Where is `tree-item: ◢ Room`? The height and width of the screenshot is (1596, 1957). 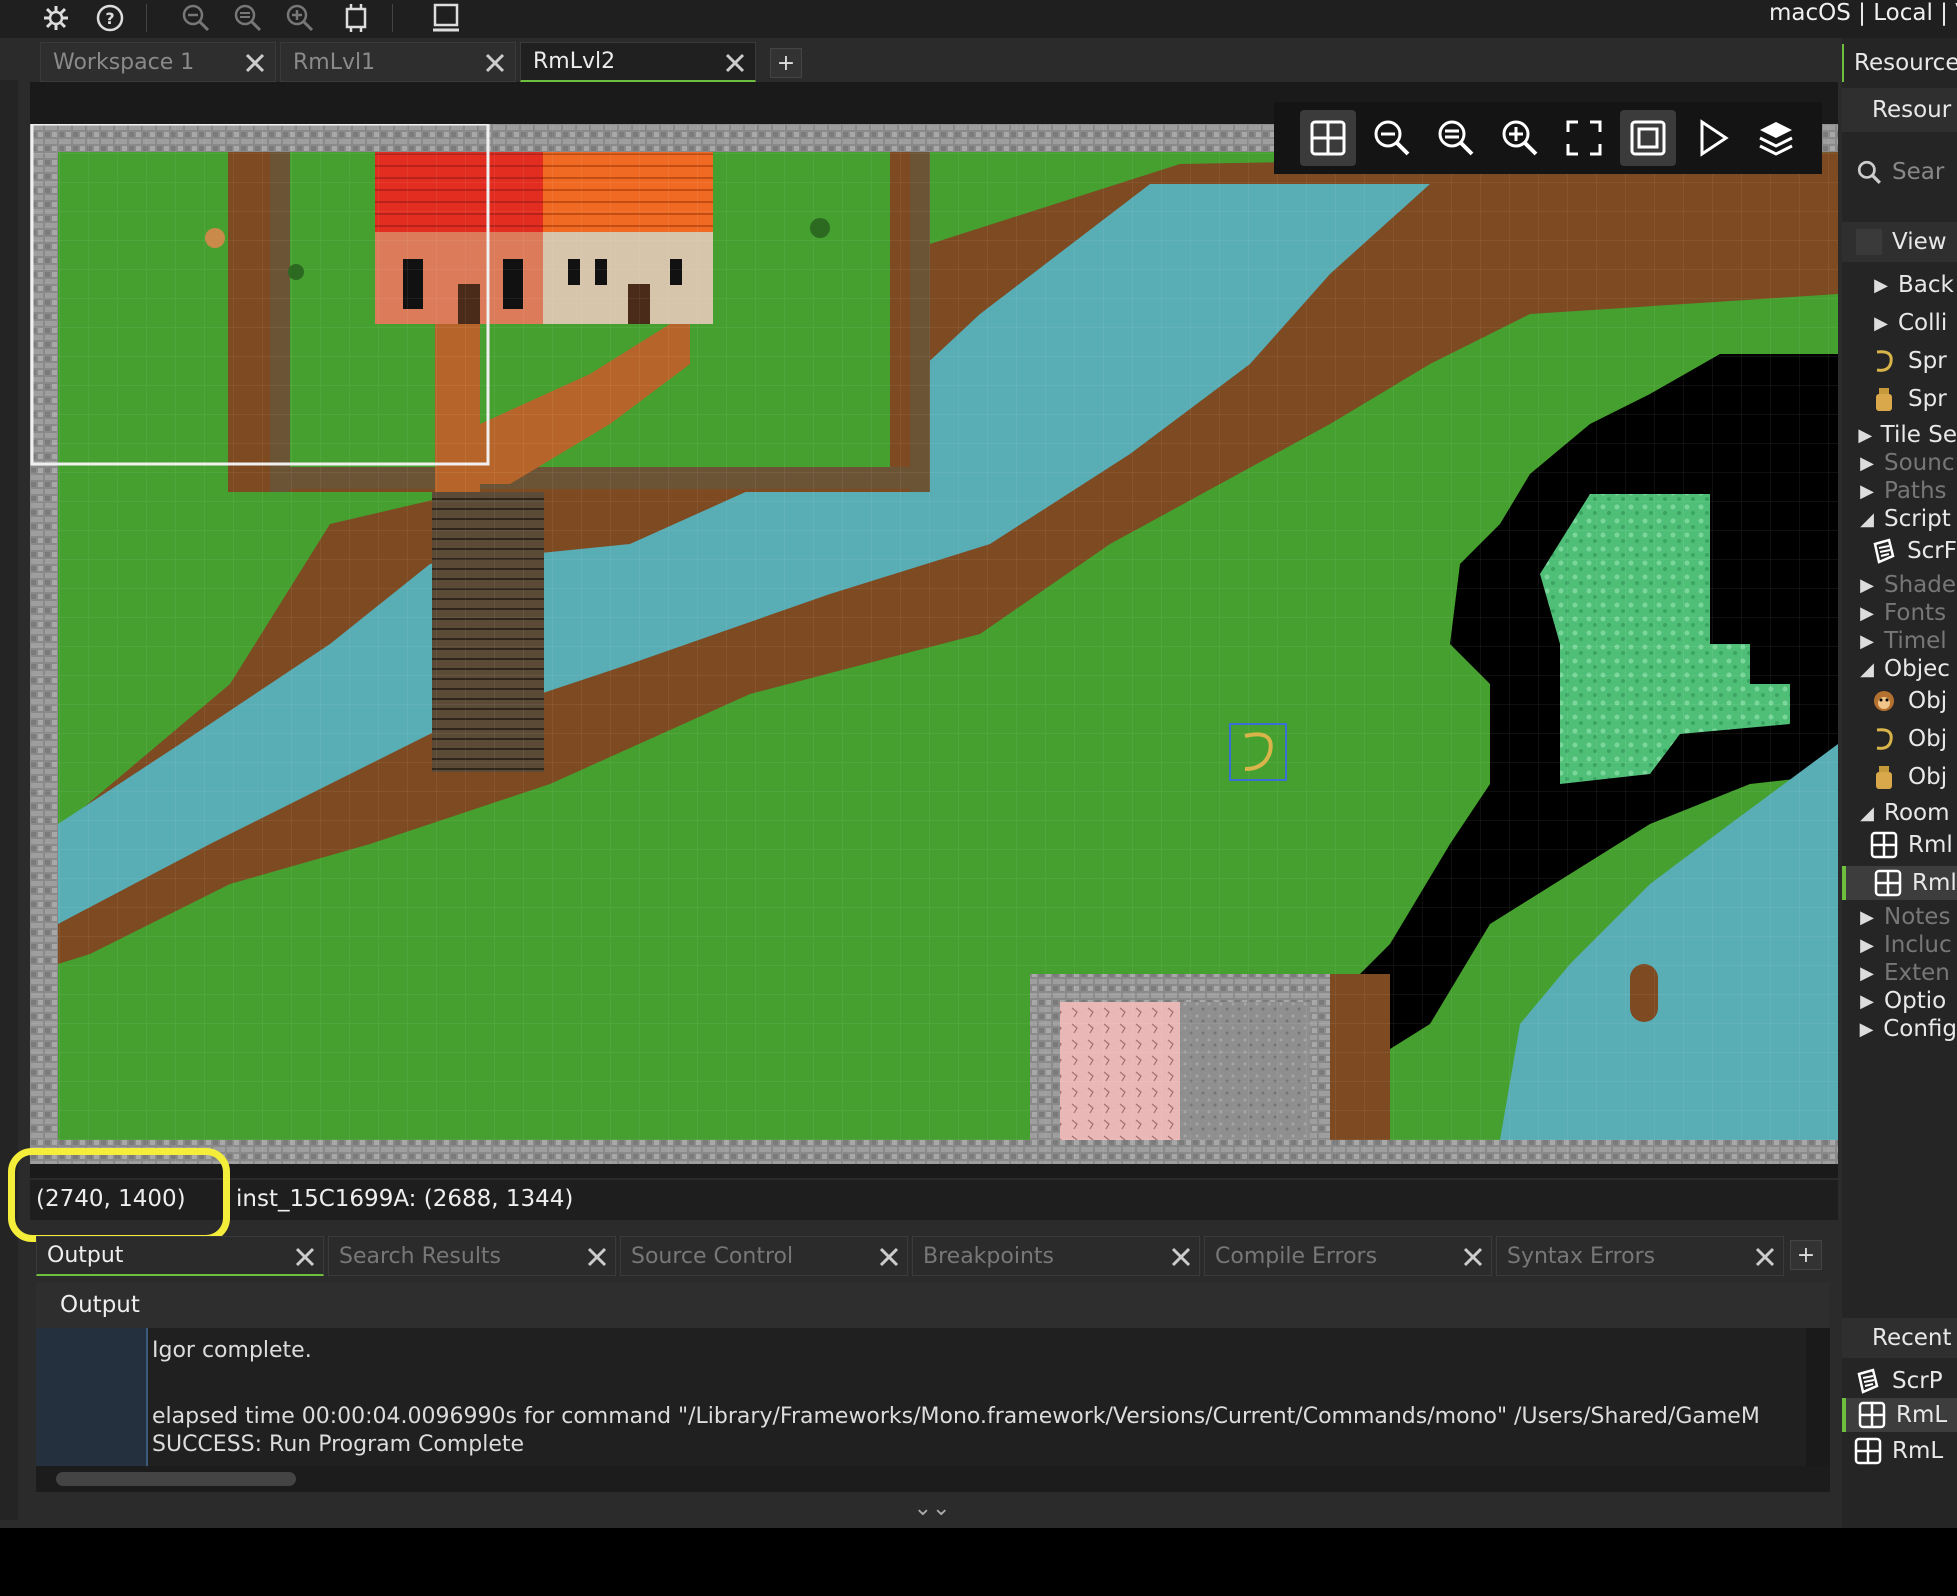
tree-item: ◢ Room is located at coordinates (1899, 813).